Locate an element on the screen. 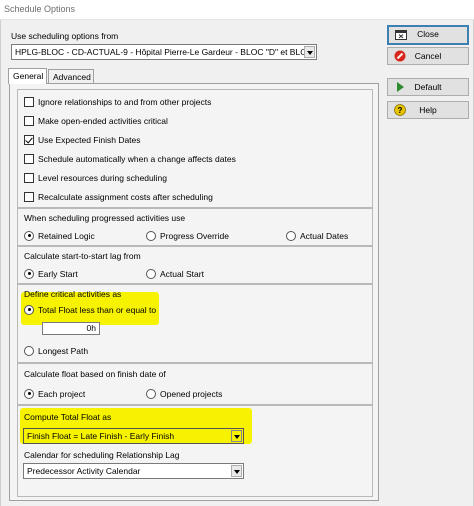 Image resolution: width=474 pixels, height=506 pixels. checkbox-label: Level resources during scheduling is located at coordinates (102, 178).